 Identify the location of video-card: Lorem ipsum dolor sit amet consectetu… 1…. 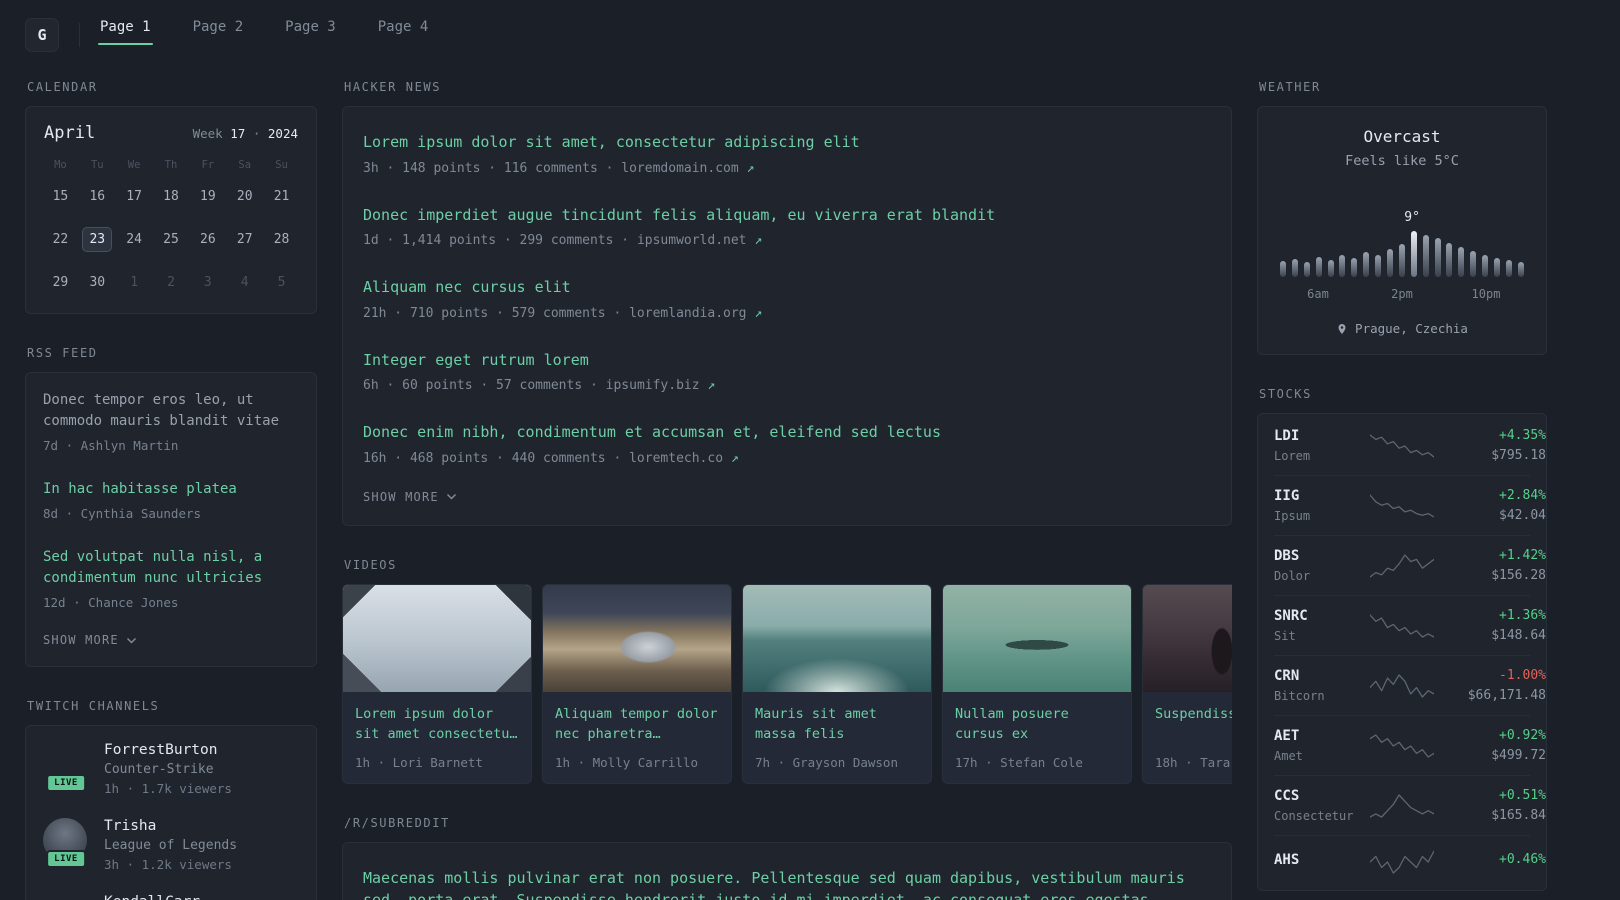
(437, 683).